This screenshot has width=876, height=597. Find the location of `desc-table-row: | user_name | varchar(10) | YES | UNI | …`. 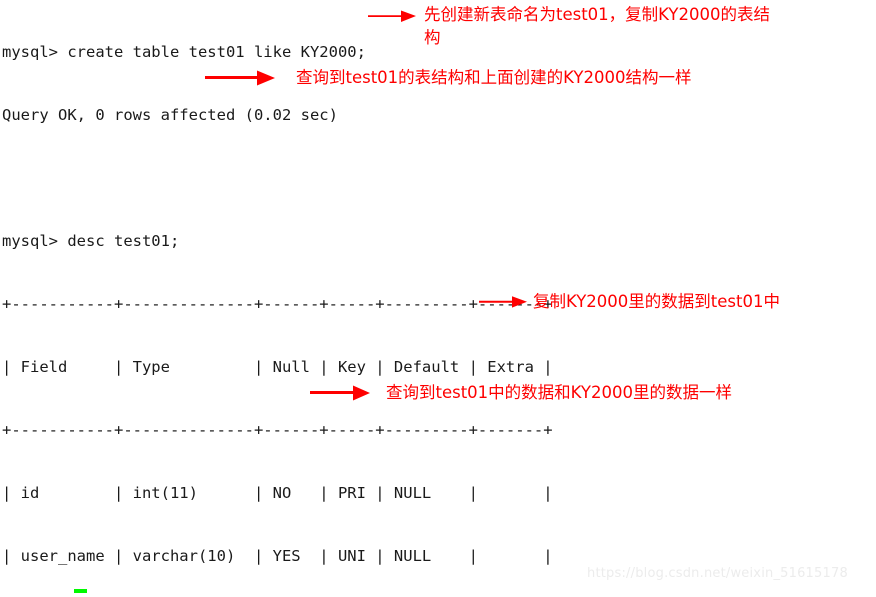

desc-table-row: | user_name | varchar(10) | YES | UNI | … is located at coordinates (277, 556).